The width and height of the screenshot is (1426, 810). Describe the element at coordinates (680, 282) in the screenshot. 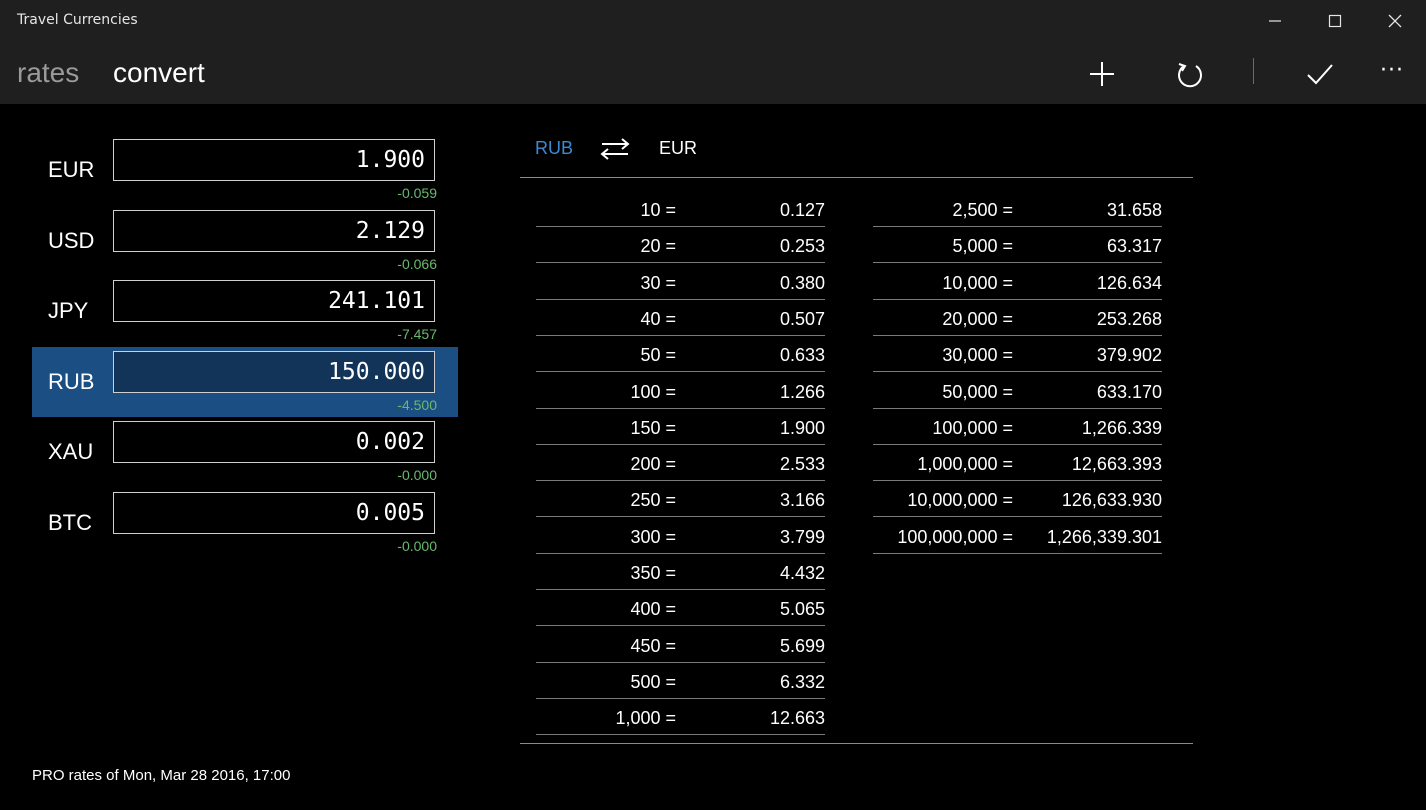

I see `conversion-row: 30 = 0.380` at that location.